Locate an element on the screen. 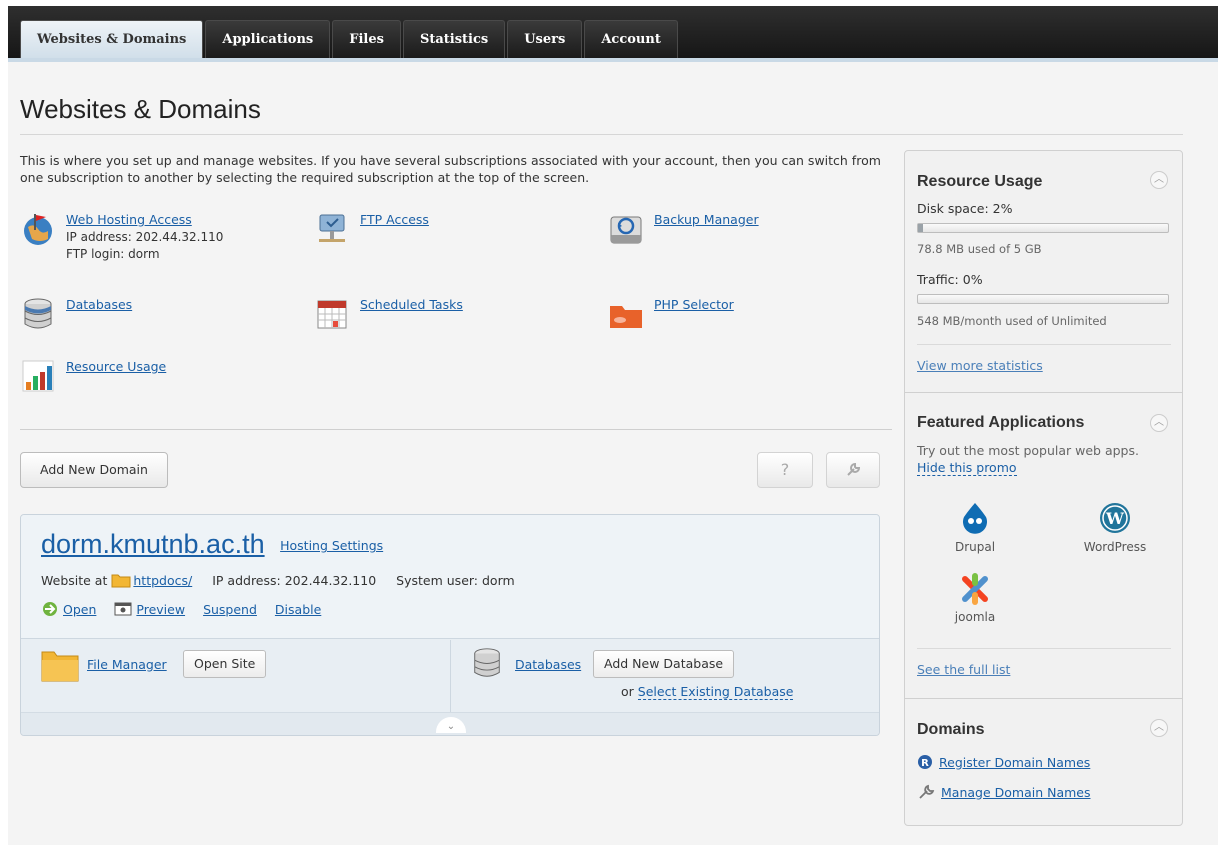 The width and height of the screenshot is (1218, 845). backup-manager-link: Backup Manager is located at coordinates (706, 219).